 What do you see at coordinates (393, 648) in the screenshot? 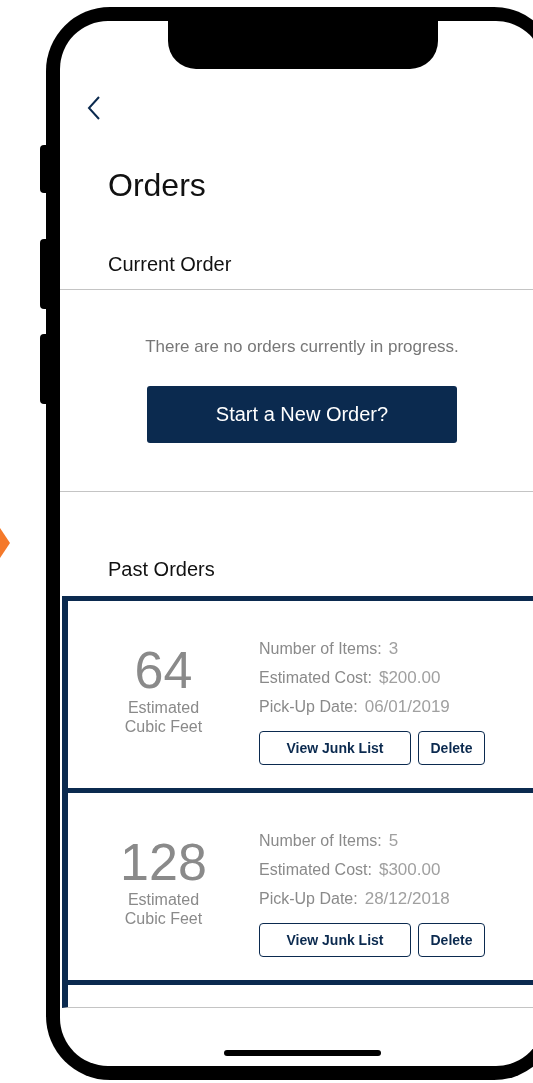
I see `field-value: 3` at bounding box center [393, 648].